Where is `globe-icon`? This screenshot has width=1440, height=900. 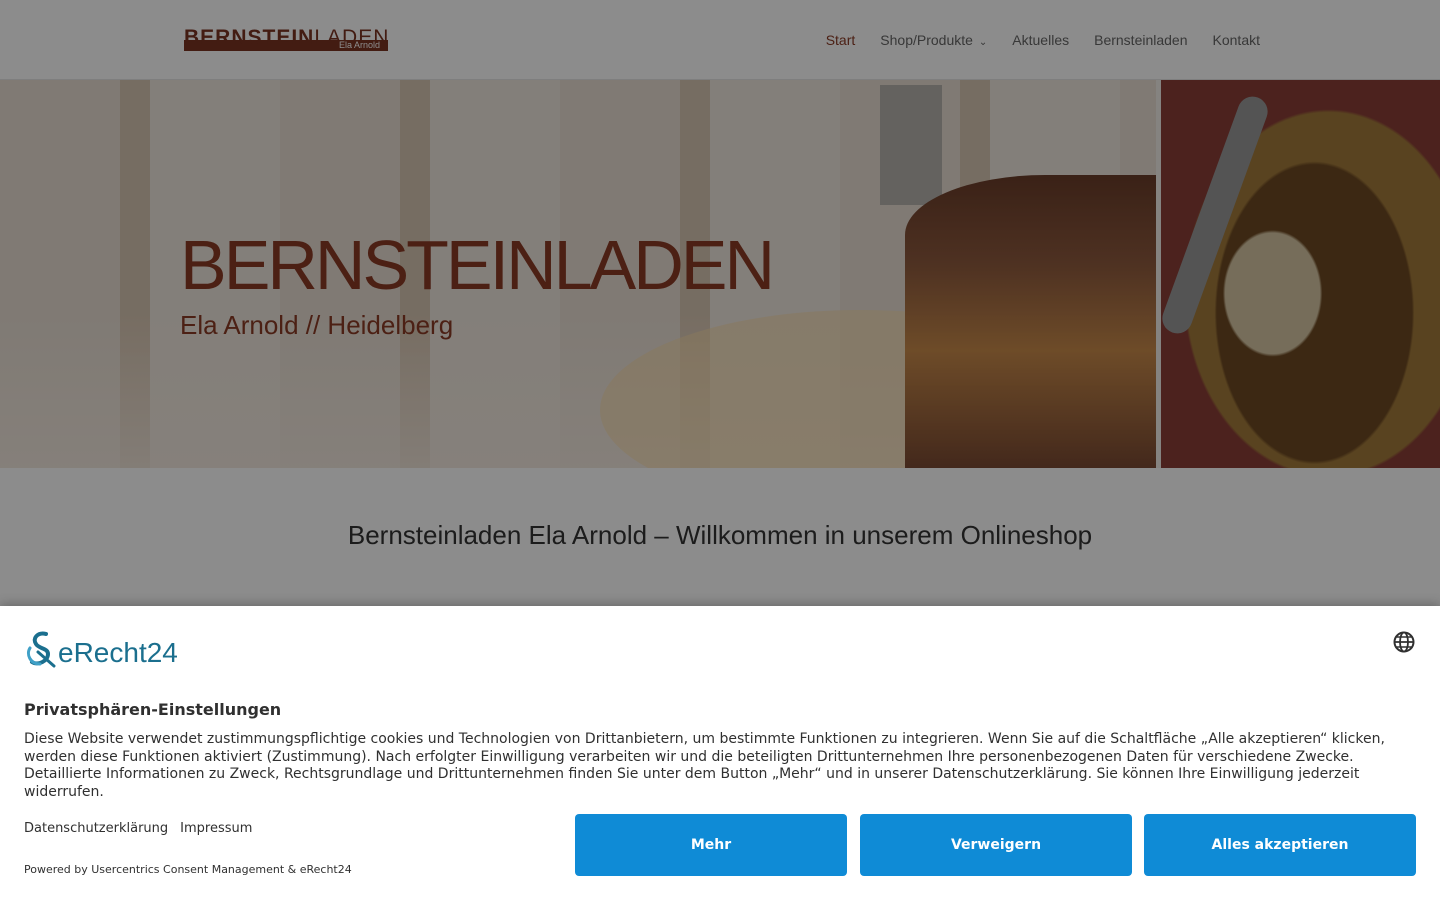 globe-icon is located at coordinates (1404, 642).